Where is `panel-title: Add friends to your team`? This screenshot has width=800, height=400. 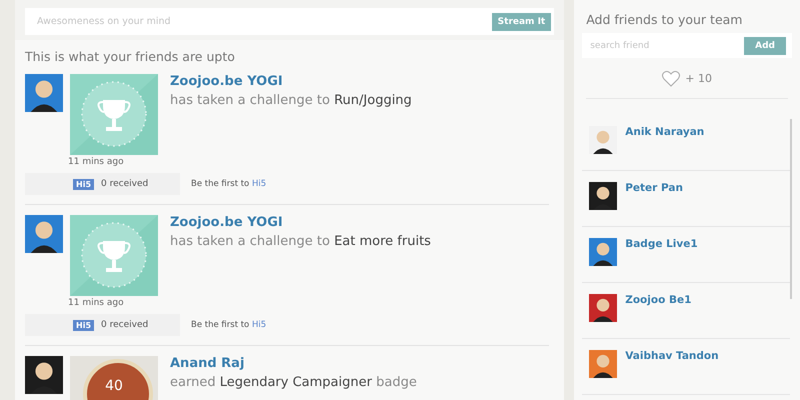
panel-title: Add friends to your team is located at coordinates (665, 19).